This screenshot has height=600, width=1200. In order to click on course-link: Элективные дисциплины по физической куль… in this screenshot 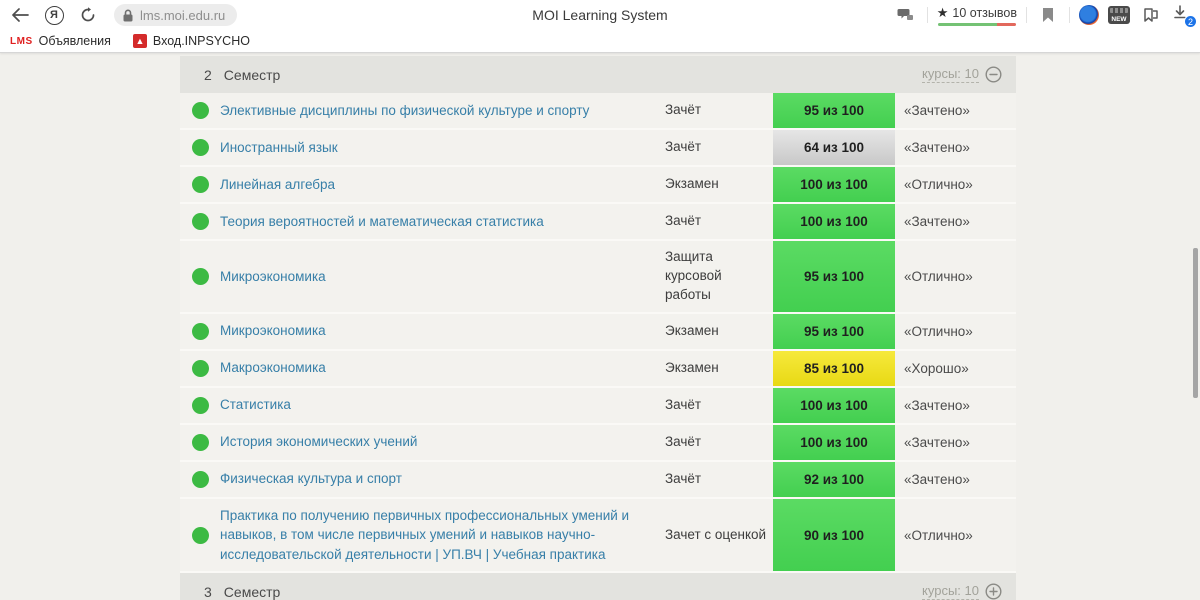, I will do `click(442, 110)`.